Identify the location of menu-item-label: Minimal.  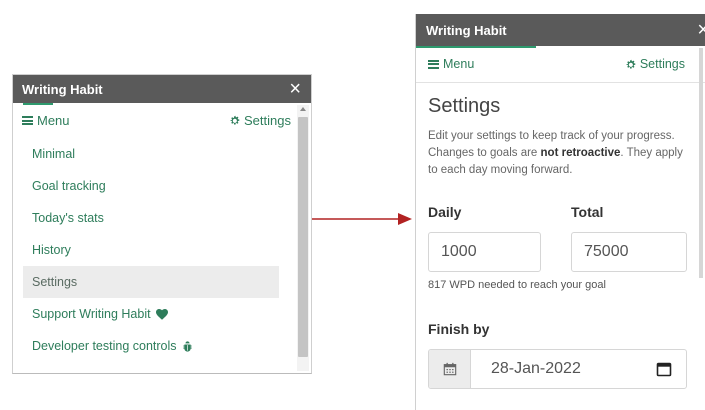
(54, 154).